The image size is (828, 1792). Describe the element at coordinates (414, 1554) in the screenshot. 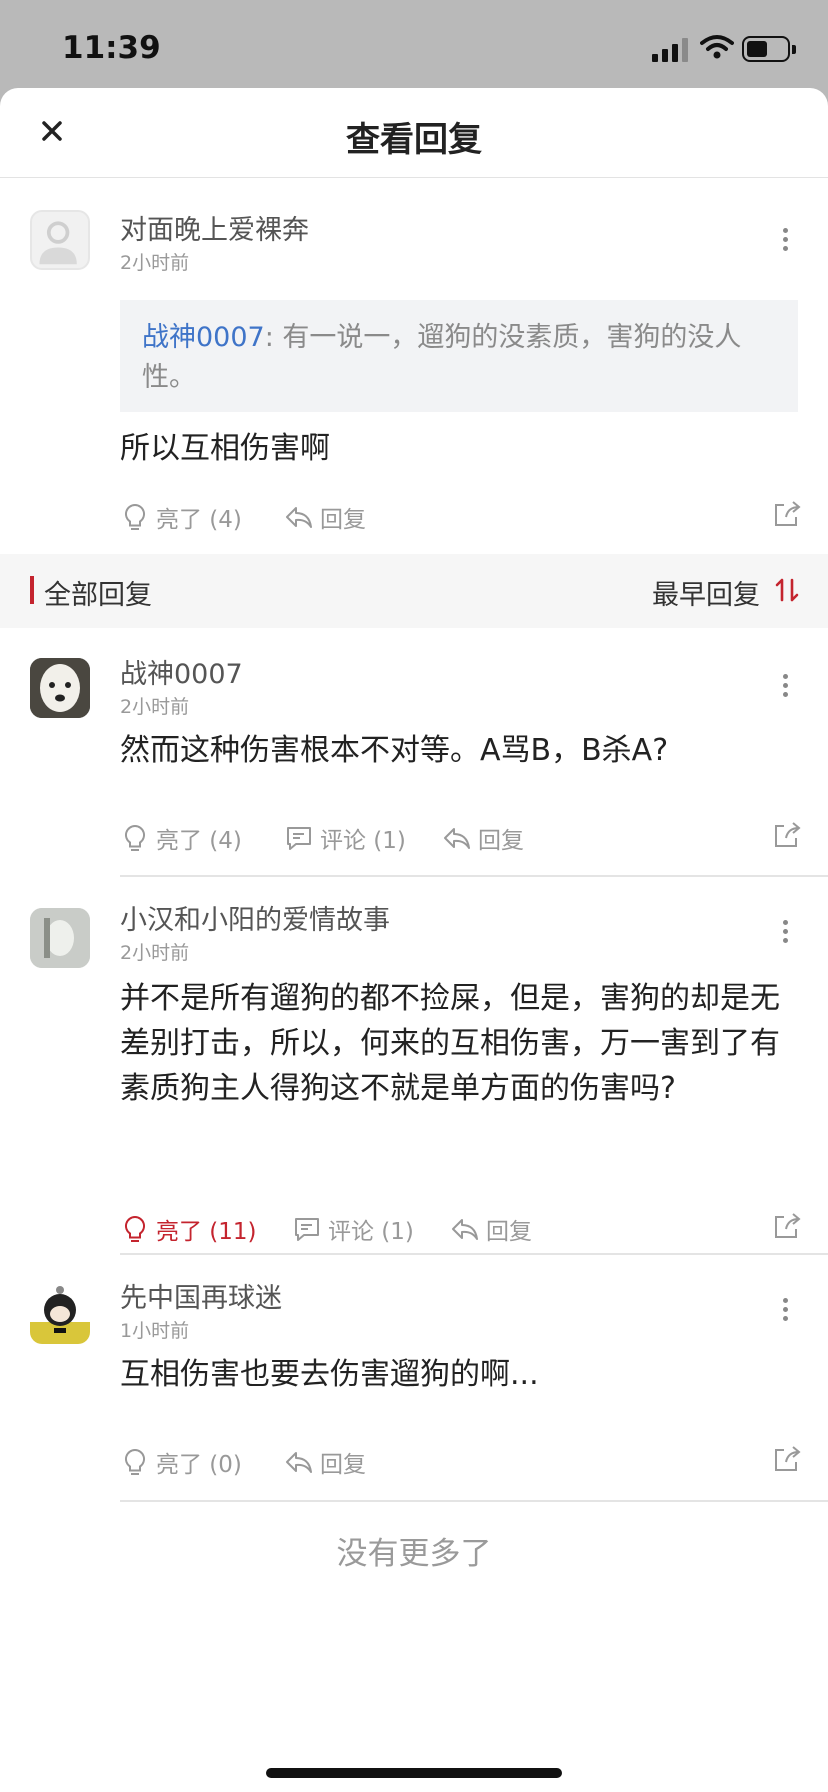

I see `no-more-label: 没有更多了` at that location.